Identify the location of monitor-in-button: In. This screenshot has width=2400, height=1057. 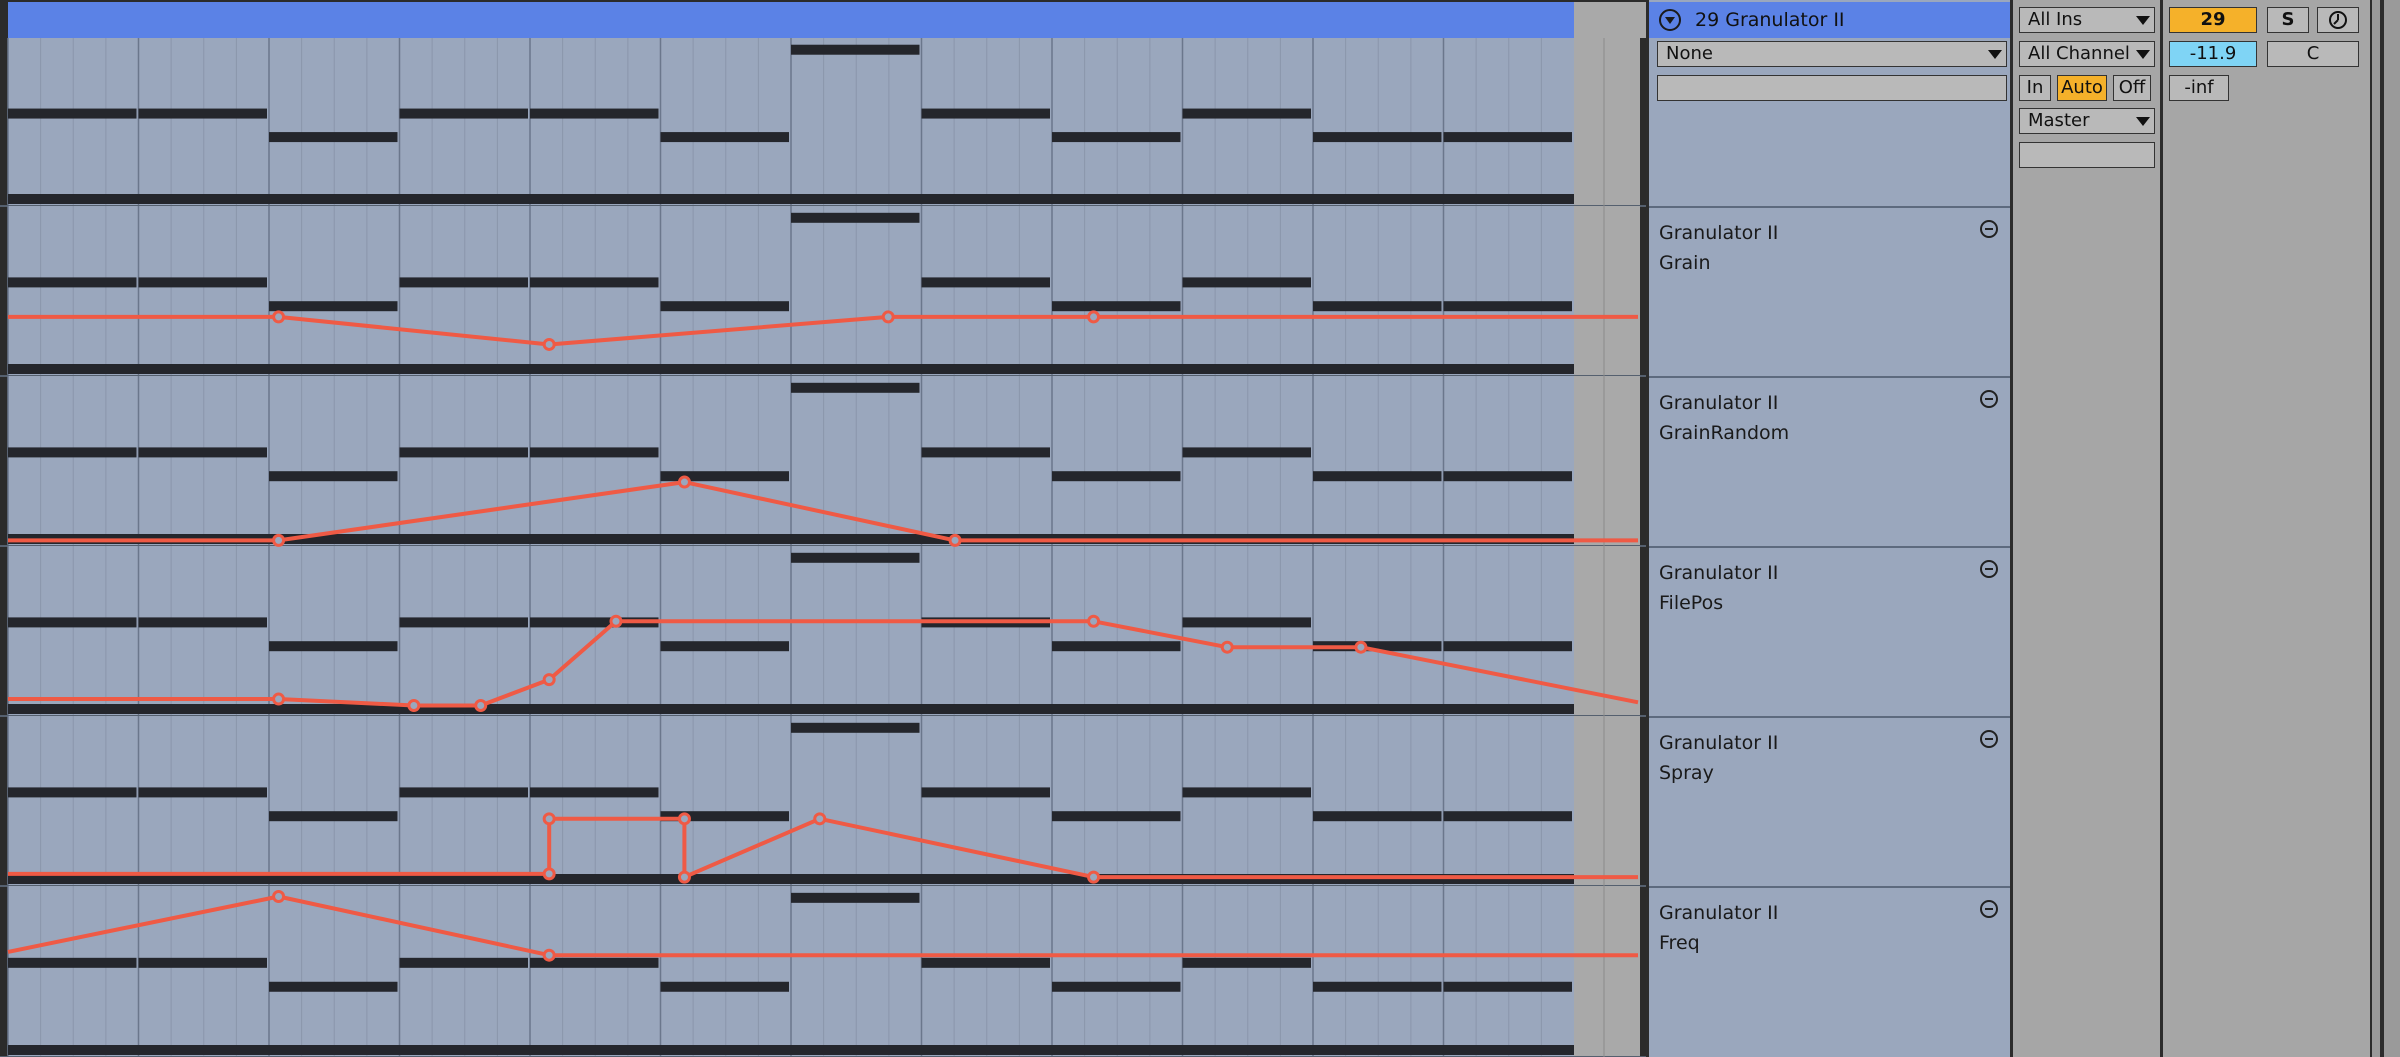
(2035, 88).